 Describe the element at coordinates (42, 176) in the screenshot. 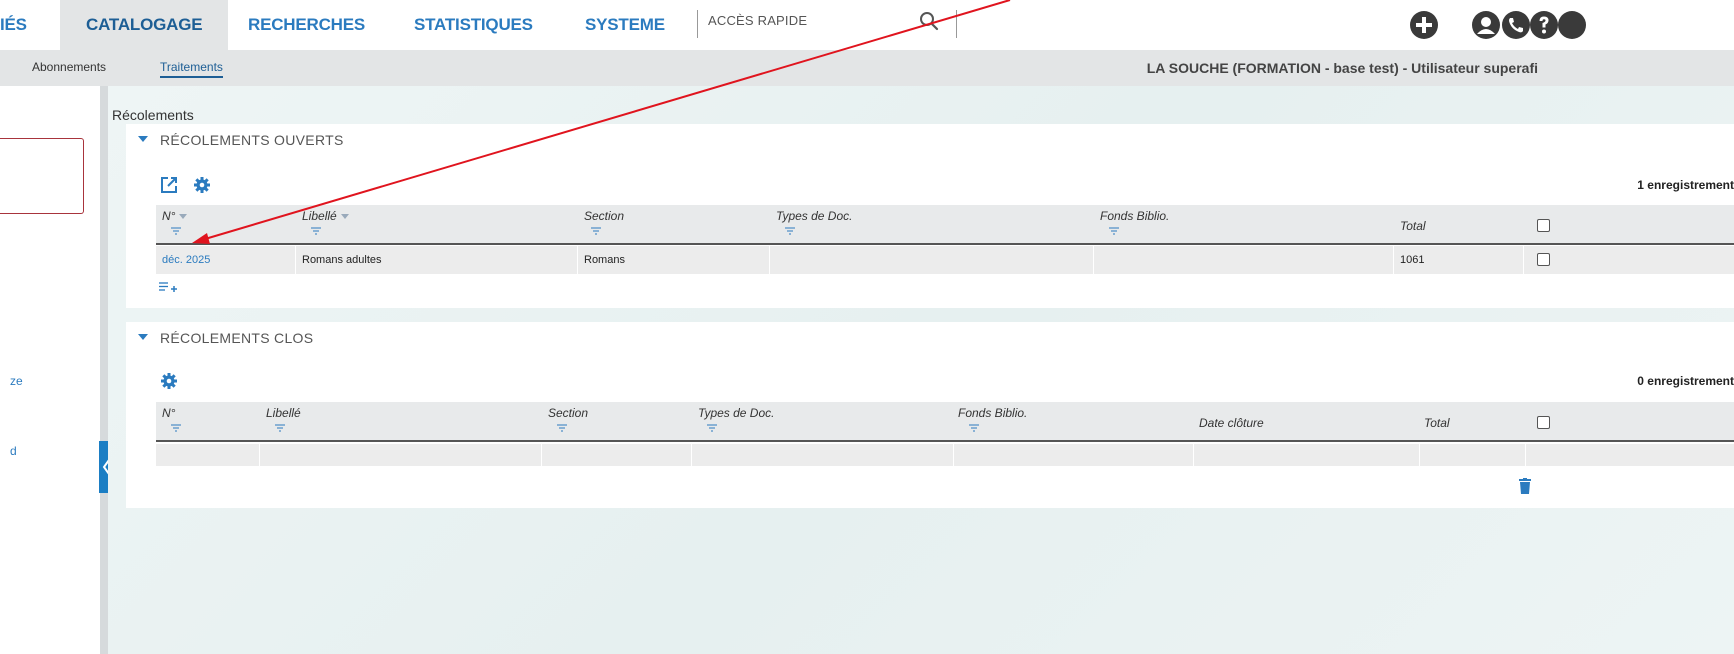

I see `left-highlight-box` at that location.